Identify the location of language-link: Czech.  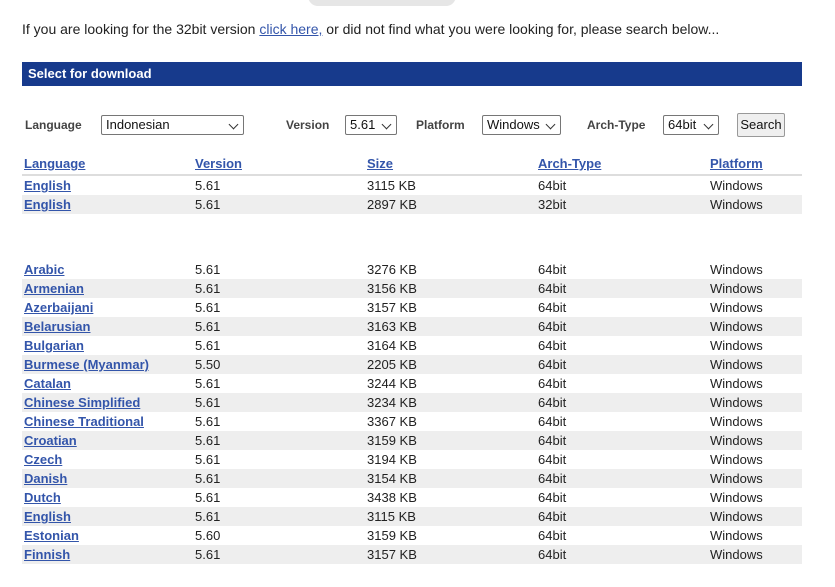
(43, 459).